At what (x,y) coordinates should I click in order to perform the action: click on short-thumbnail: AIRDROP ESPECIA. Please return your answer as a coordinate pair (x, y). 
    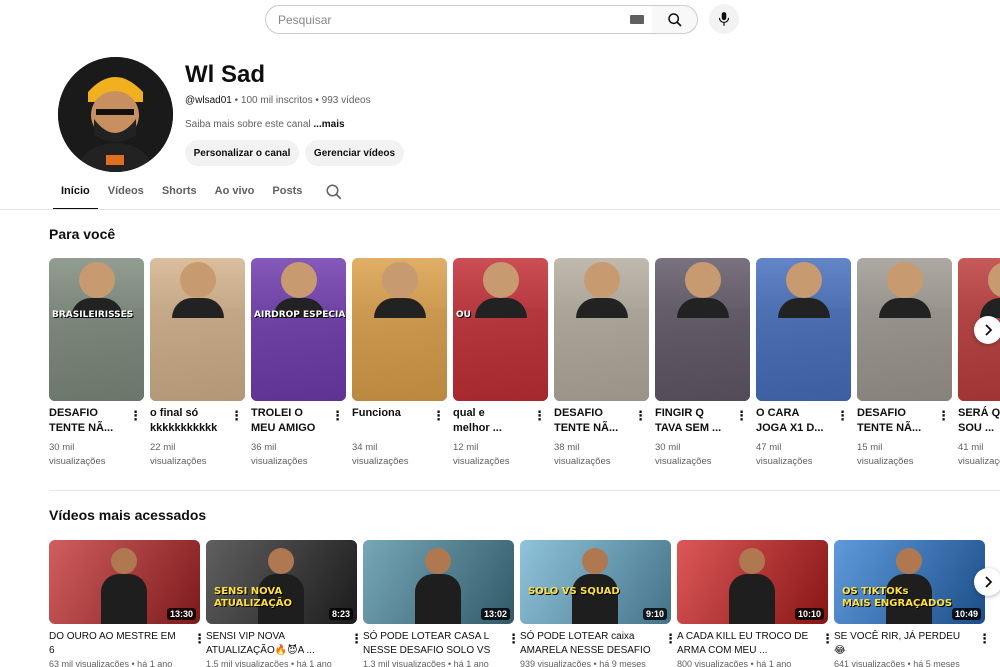
    Looking at the image, I should click on (298, 329).